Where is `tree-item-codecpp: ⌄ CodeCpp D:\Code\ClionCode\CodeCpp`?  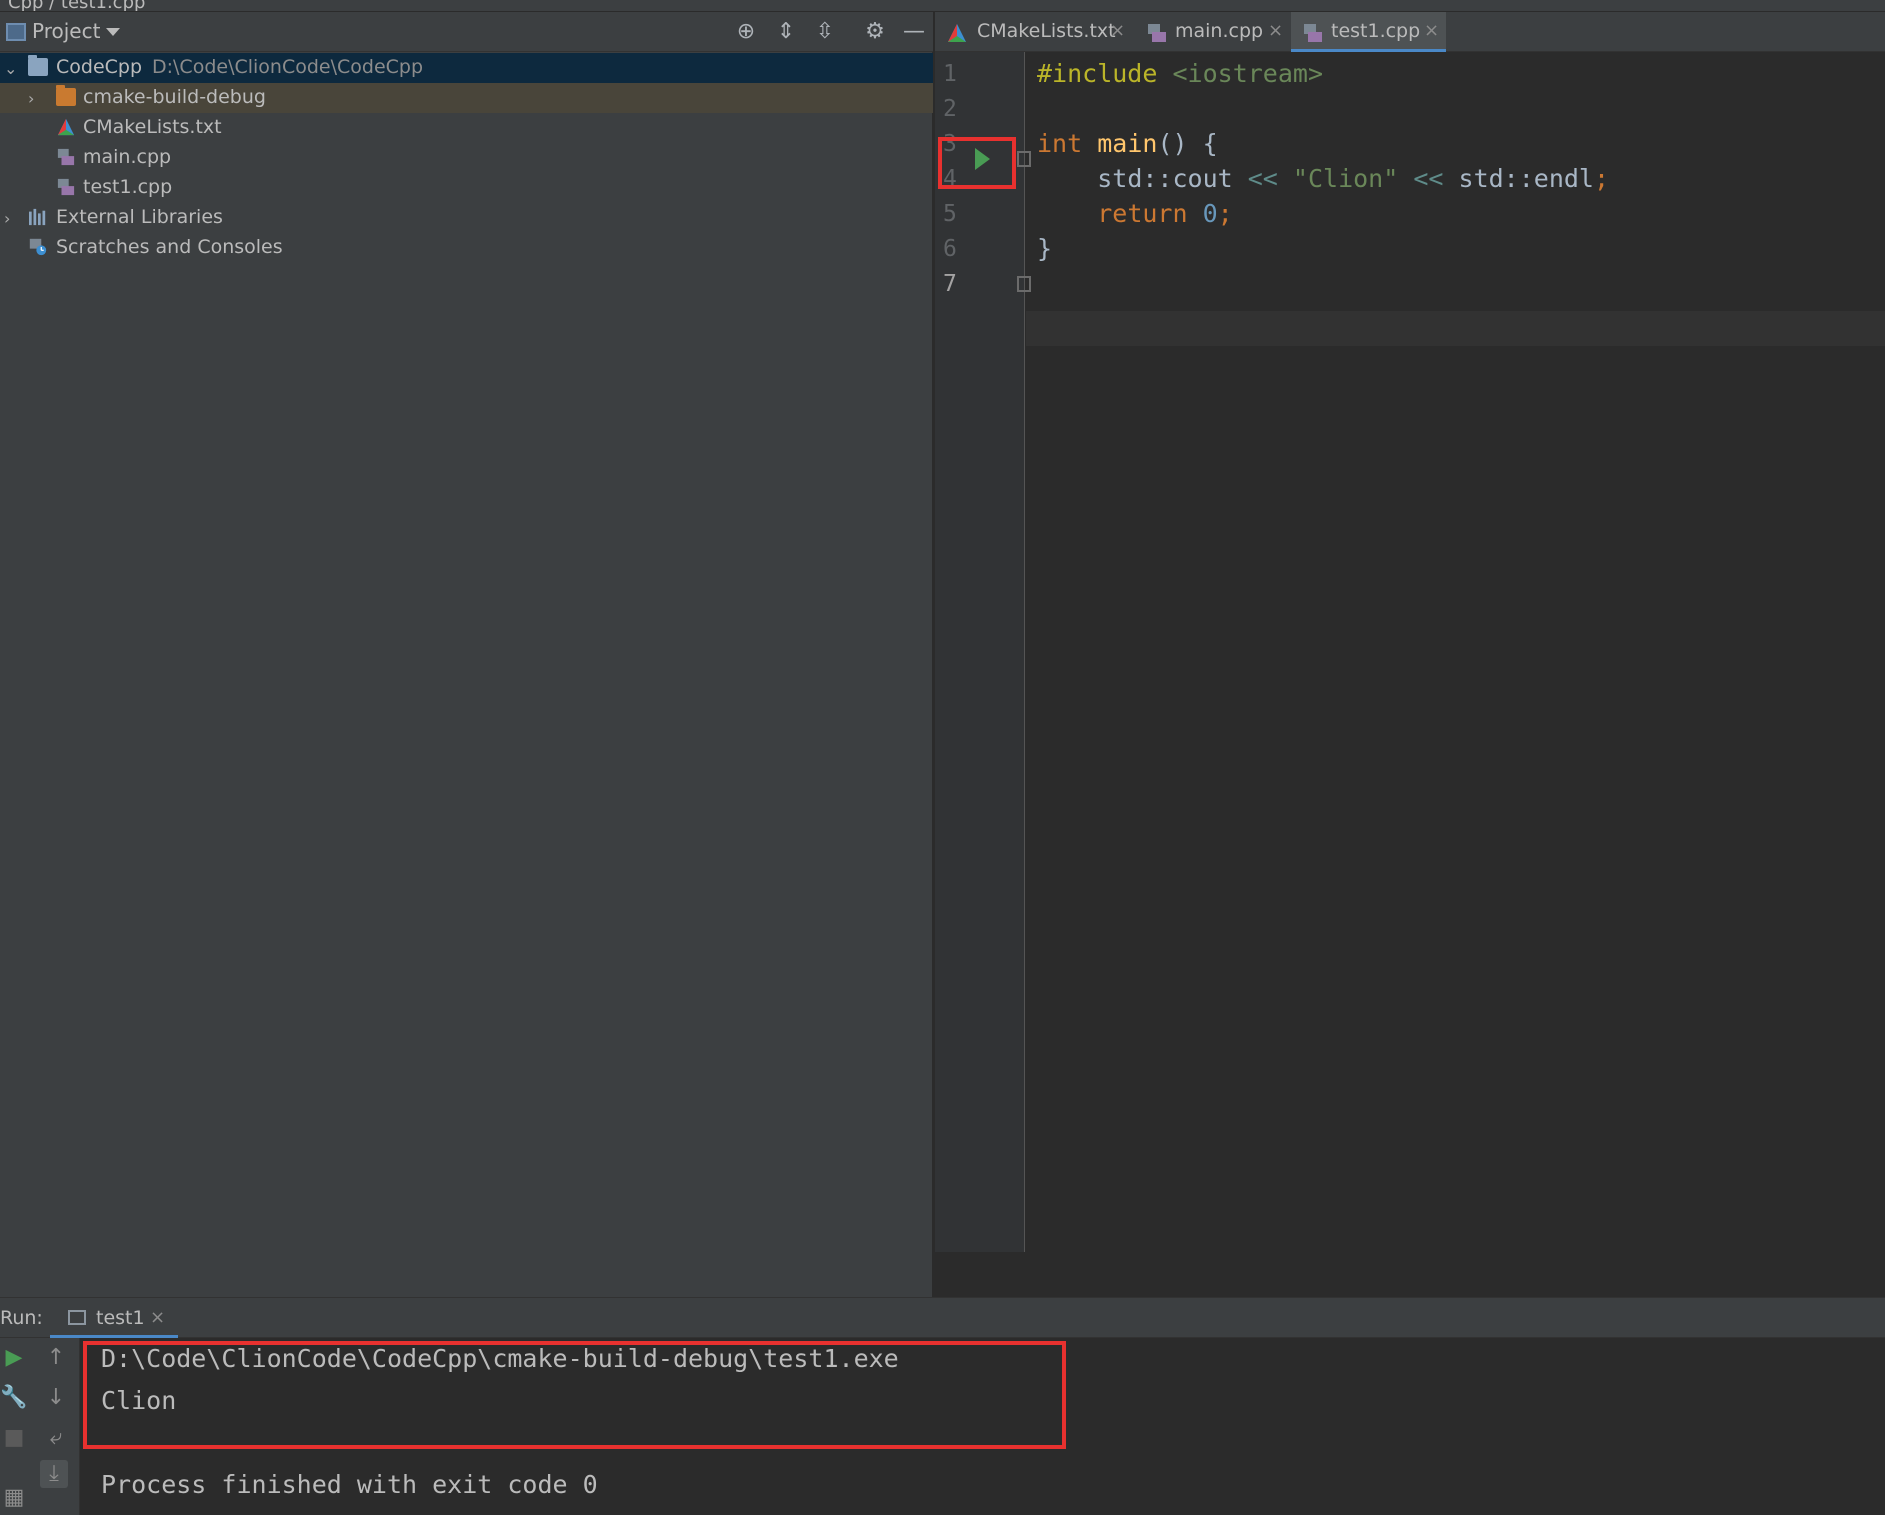
tree-item-codecpp: ⌄ CodeCpp D:\Code\ClionCode\CodeCpp is located at coordinates (466, 68).